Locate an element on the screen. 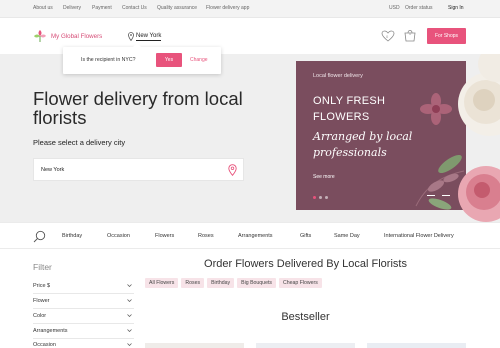  chip-birthday: Birthday is located at coordinates (221, 283).